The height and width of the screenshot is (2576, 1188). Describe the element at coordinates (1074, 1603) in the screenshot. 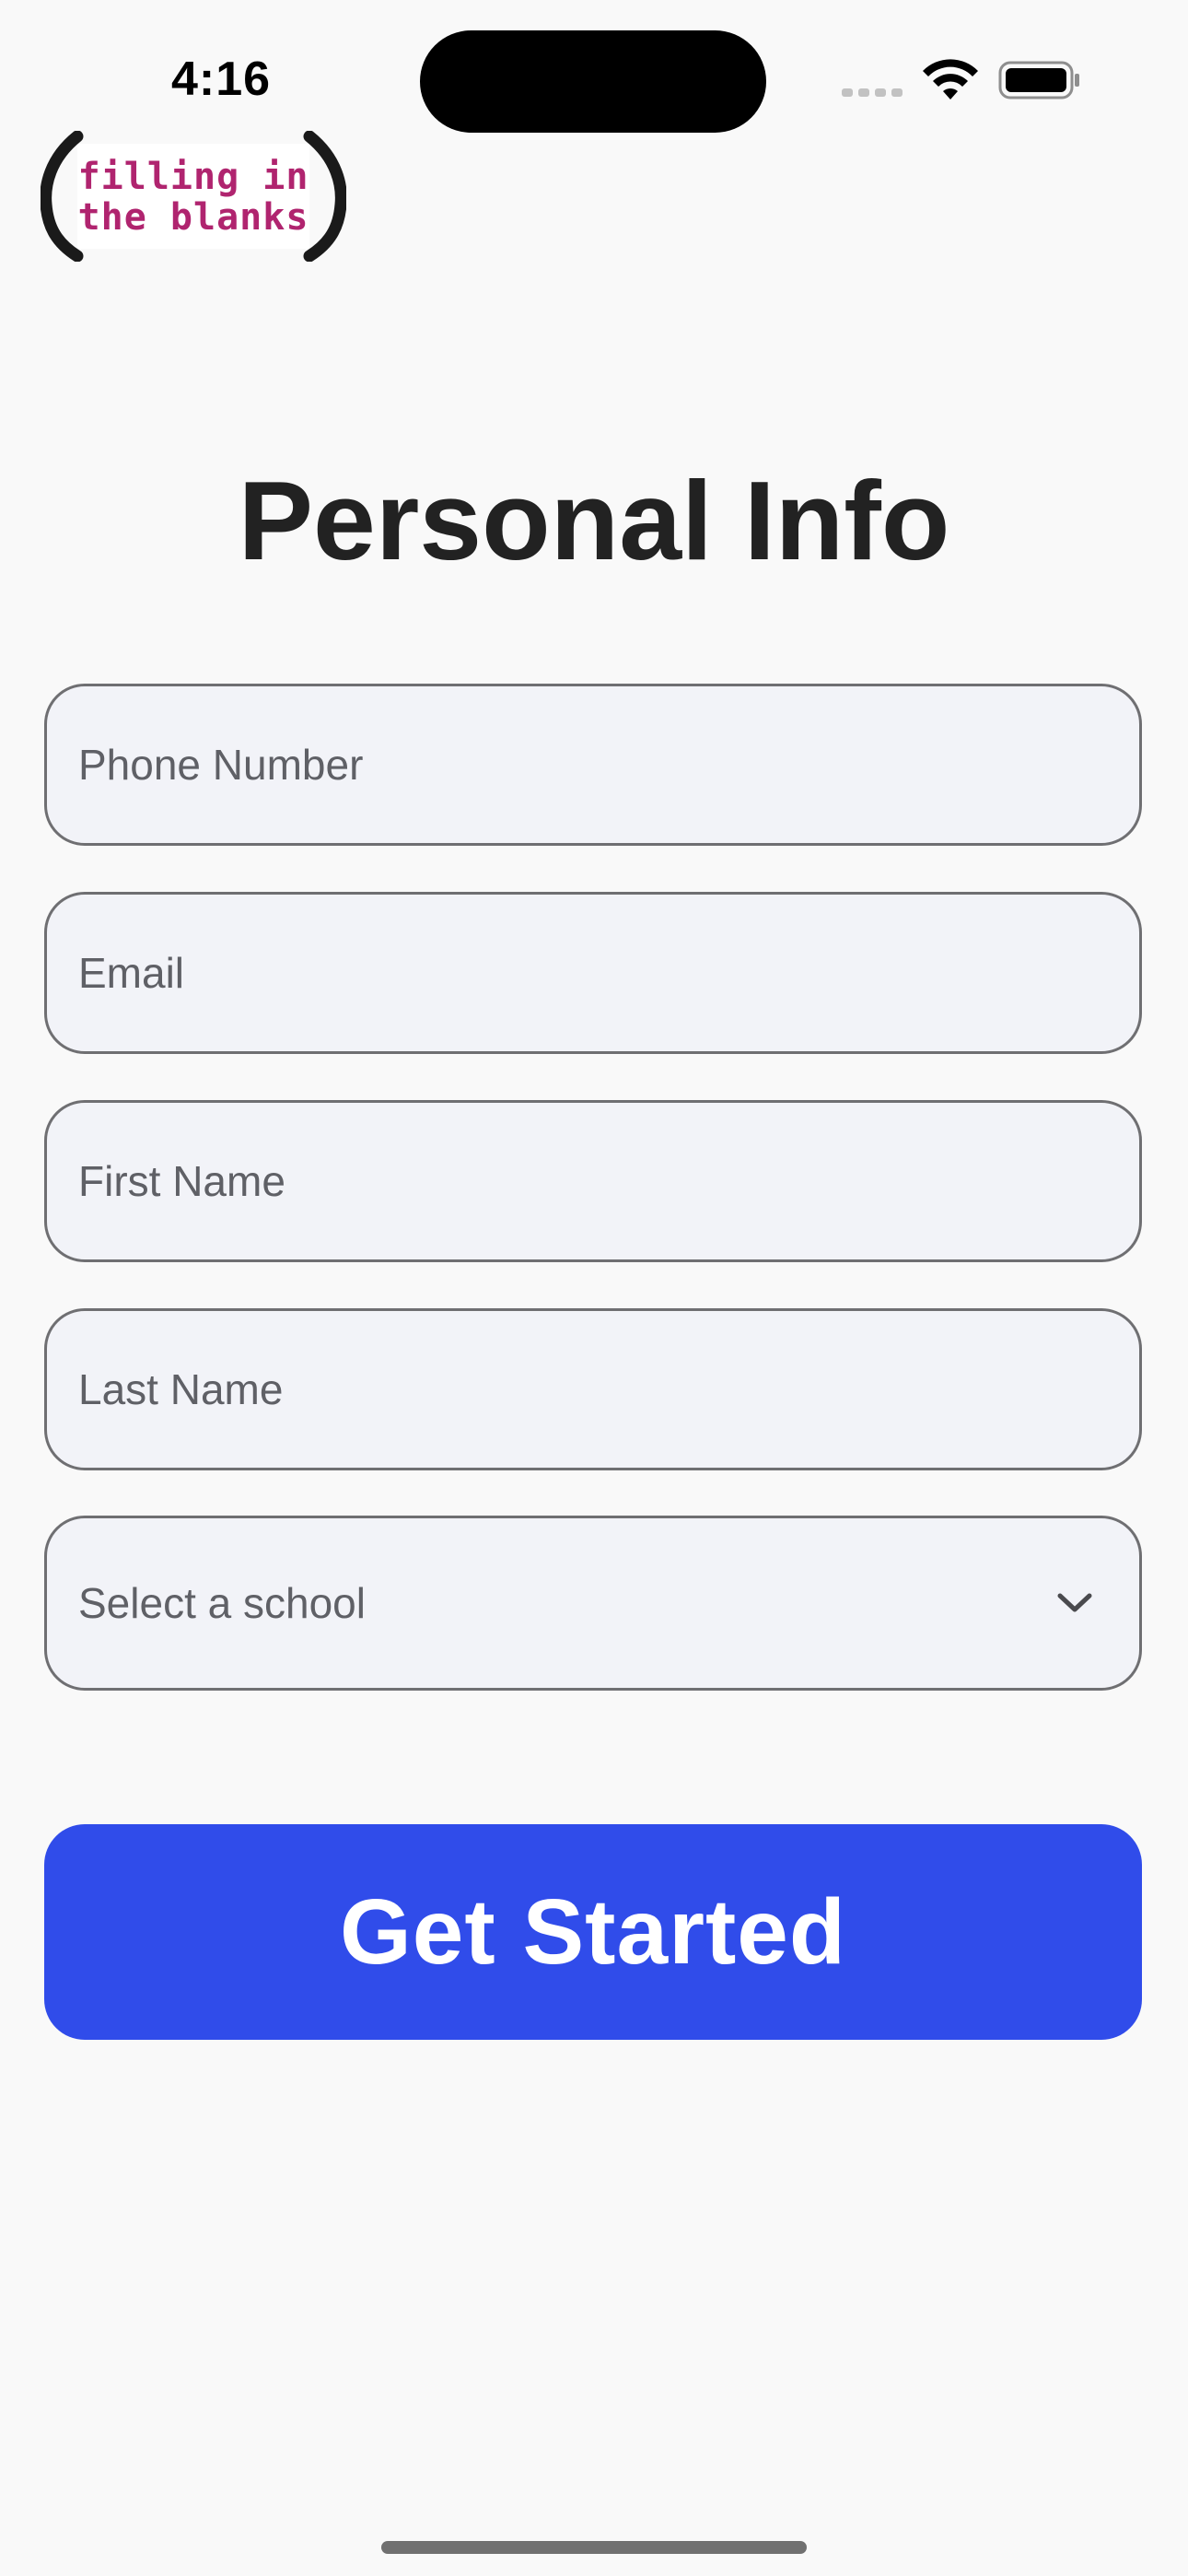

I see `chevron-down-icon` at that location.